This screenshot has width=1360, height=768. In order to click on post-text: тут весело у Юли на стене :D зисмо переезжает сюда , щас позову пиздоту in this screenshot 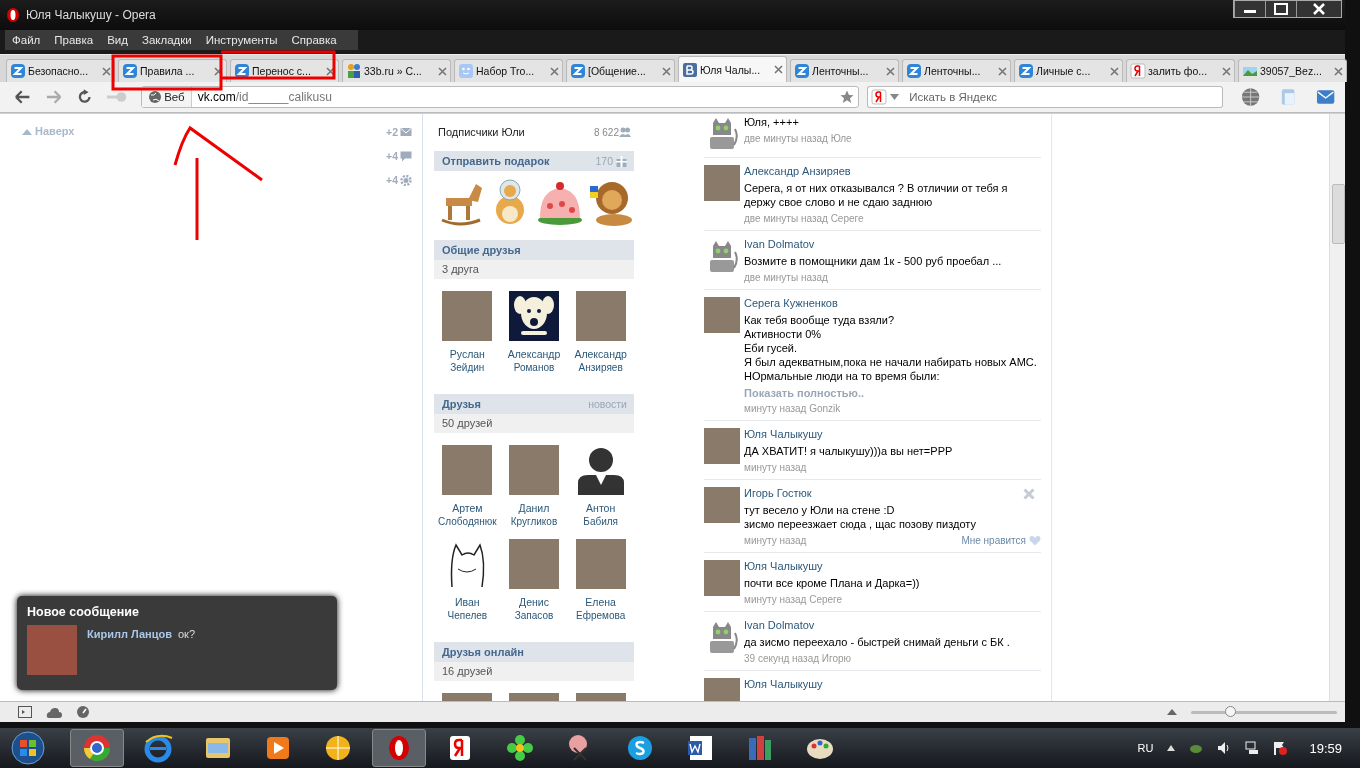, I will do `click(860, 517)`.